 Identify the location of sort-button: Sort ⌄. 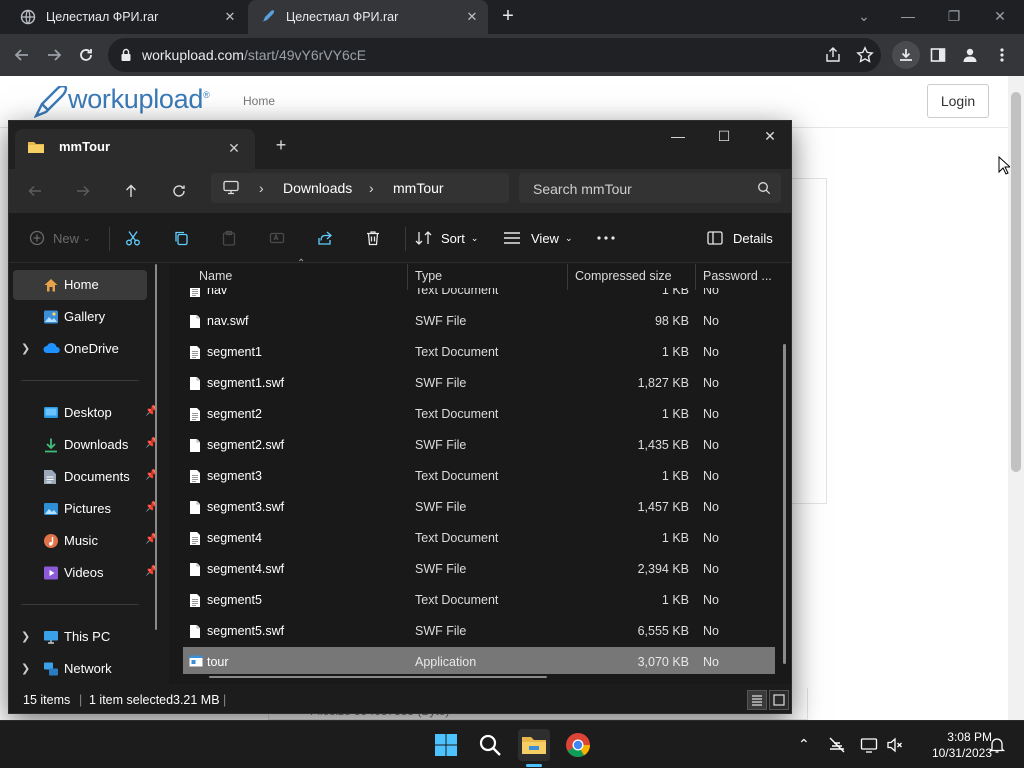
(446, 238).